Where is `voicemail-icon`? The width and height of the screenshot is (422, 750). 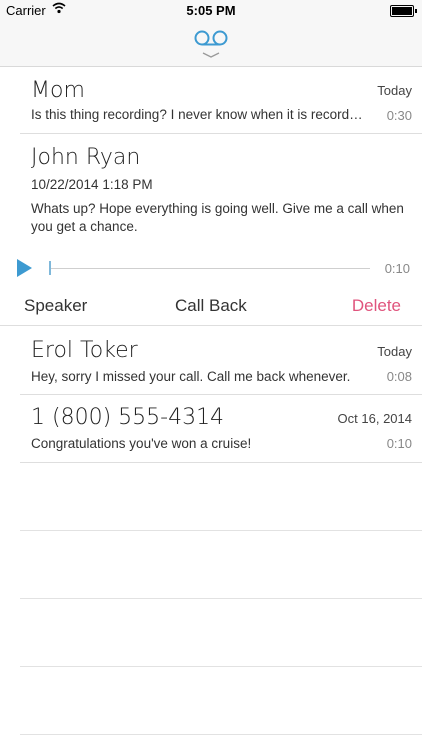
voicemail-icon is located at coordinates (211, 47).